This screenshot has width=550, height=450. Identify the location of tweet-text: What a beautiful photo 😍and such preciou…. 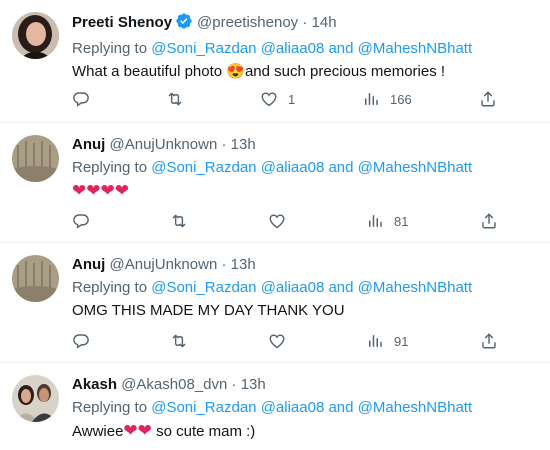
(306, 72).